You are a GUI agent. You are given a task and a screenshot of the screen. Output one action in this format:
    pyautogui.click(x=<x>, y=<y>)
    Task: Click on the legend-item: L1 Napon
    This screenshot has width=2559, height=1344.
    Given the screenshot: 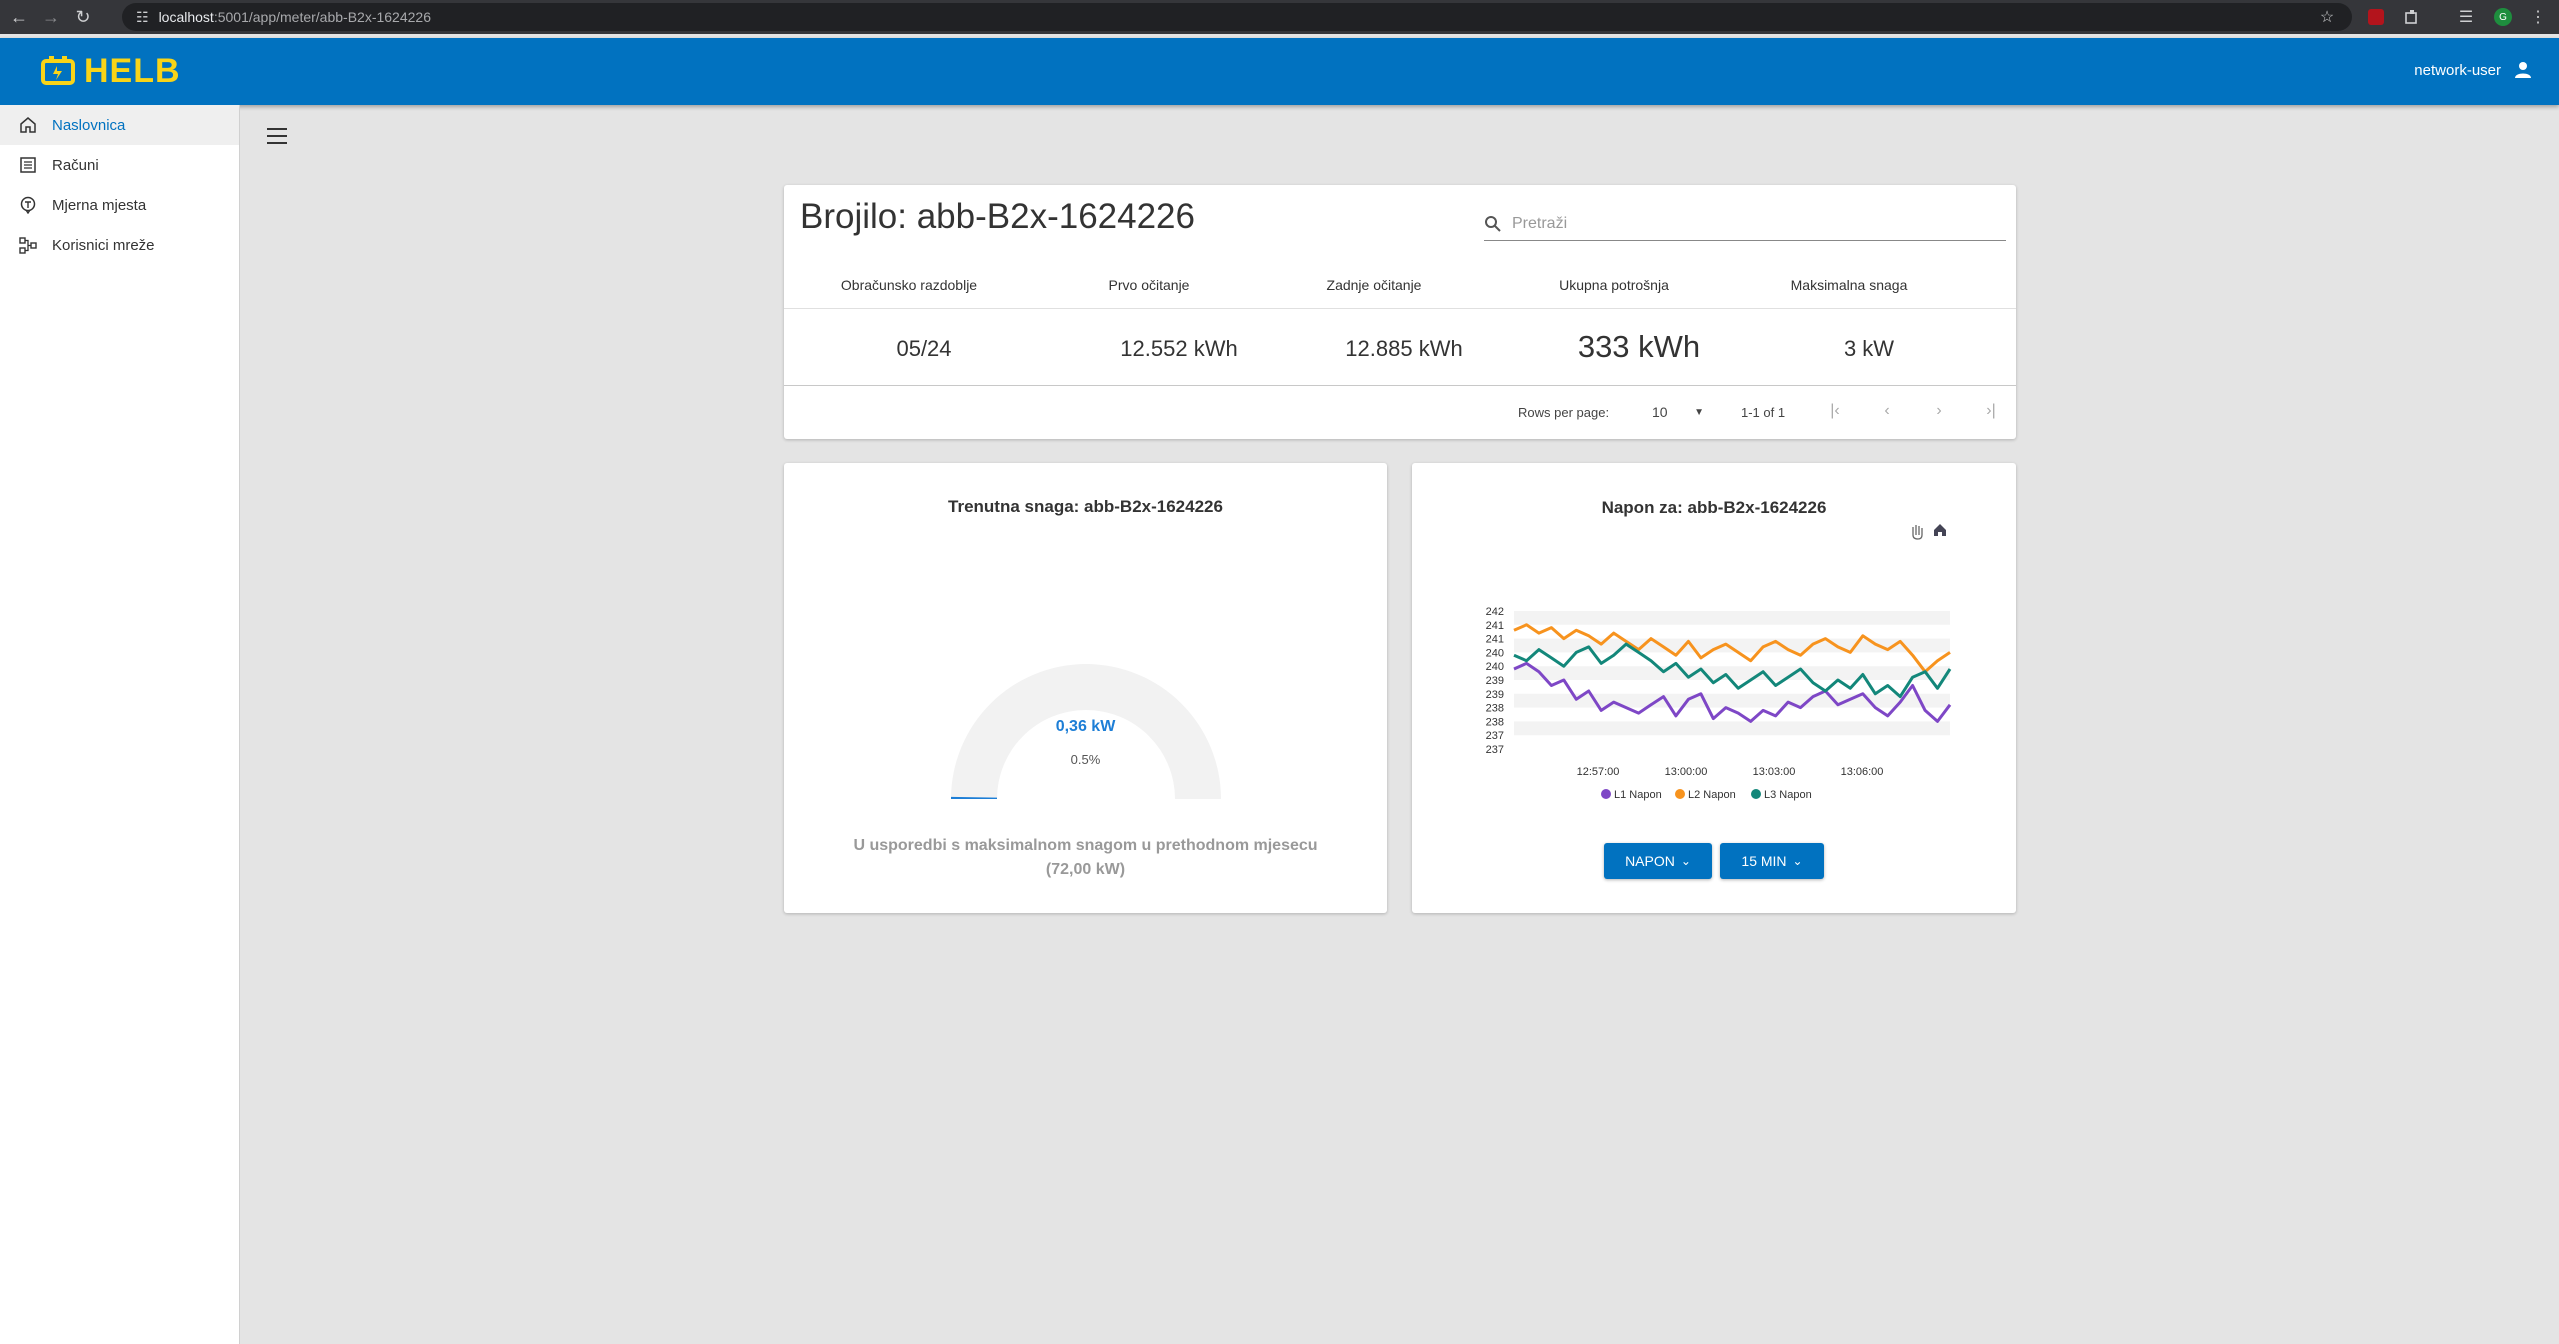 What is the action you would take?
    pyautogui.click(x=1631, y=795)
    